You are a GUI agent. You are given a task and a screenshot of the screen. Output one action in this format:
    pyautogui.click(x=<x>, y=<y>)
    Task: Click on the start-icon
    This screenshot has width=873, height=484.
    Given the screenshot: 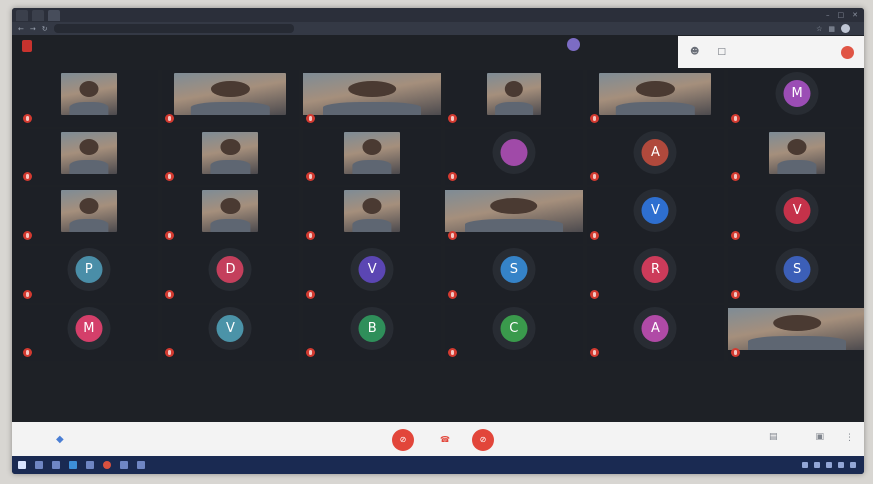 What is the action you would take?
    pyautogui.click(x=22, y=465)
    